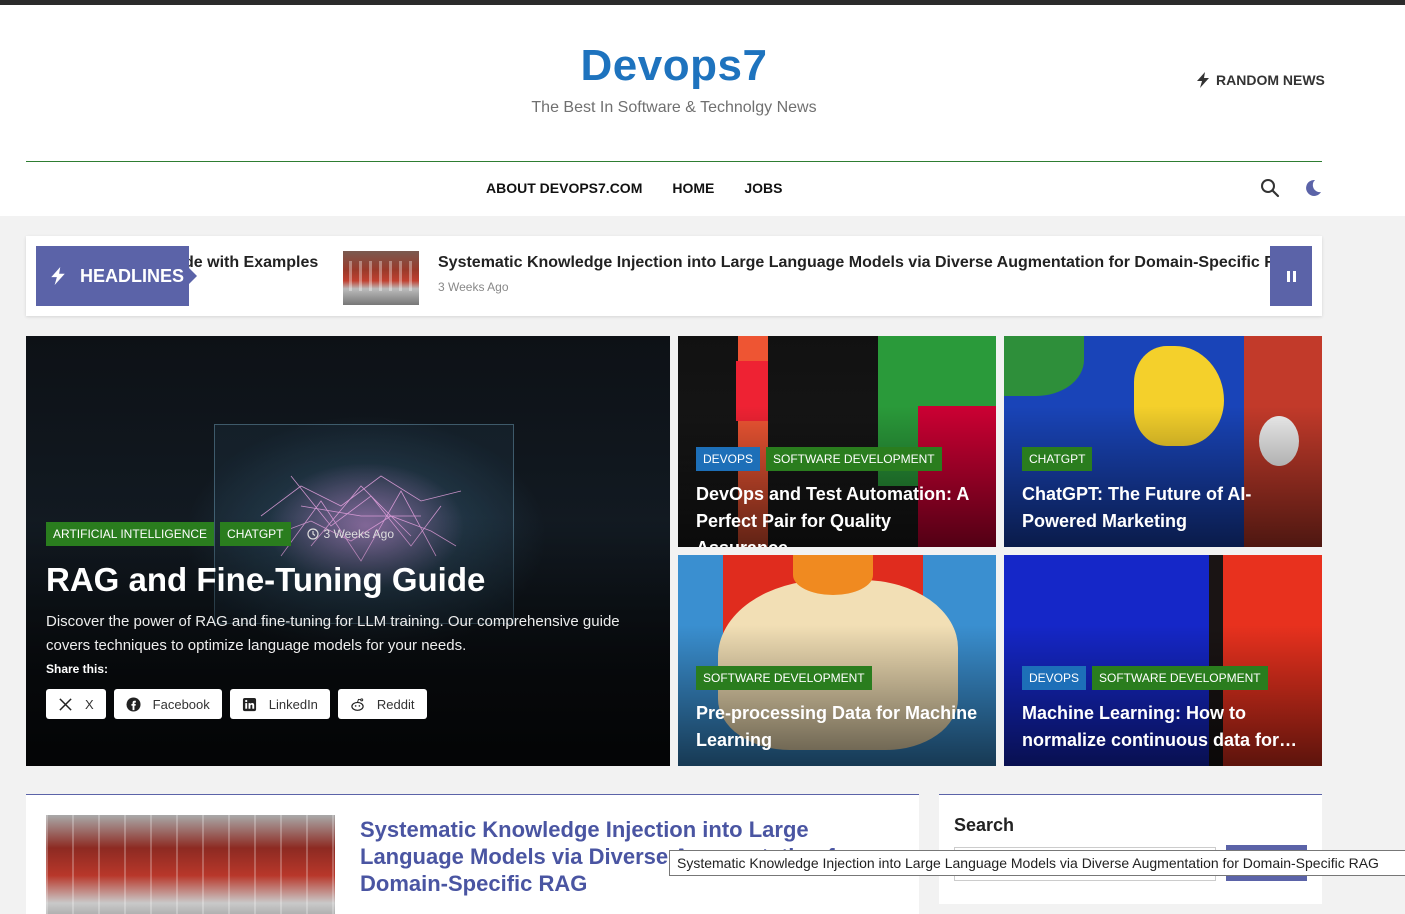 The height and width of the screenshot is (914, 1405). Describe the element at coordinates (1313, 188) in the screenshot. I see `dark-mode-moon-icon` at that location.